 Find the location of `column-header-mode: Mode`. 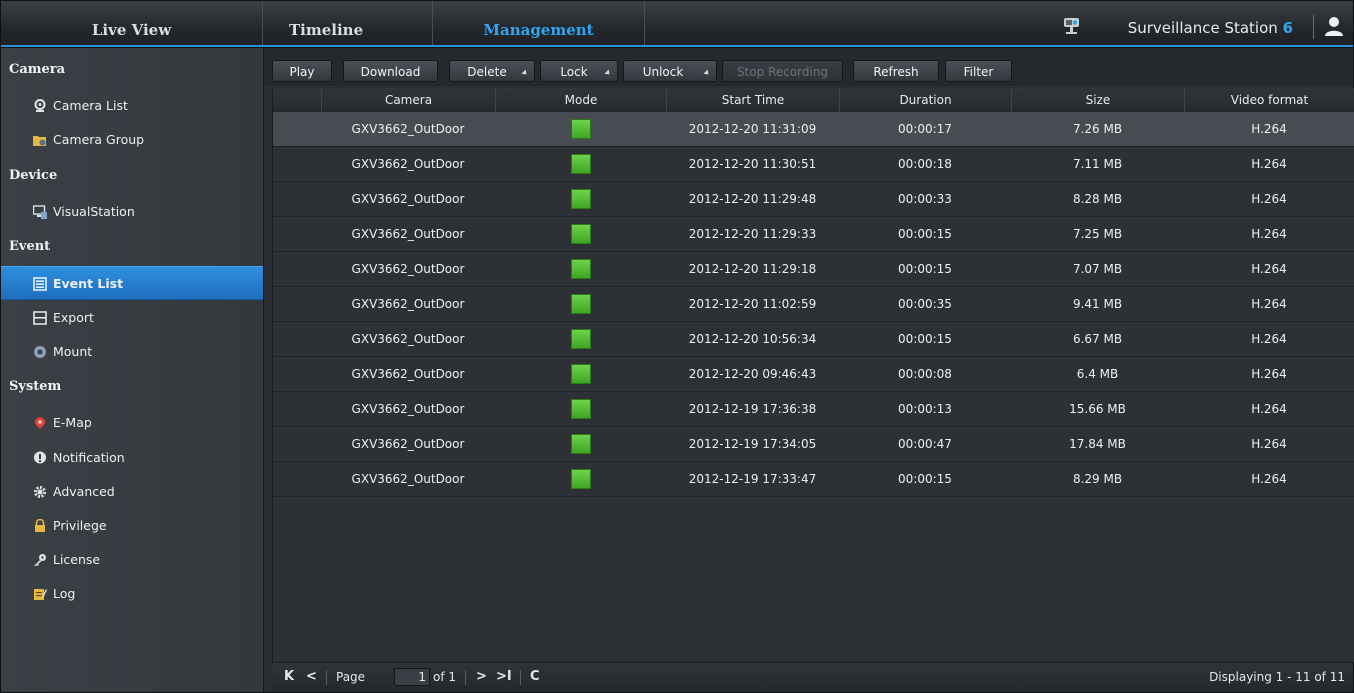

column-header-mode: Mode is located at coordinates (580, 100).